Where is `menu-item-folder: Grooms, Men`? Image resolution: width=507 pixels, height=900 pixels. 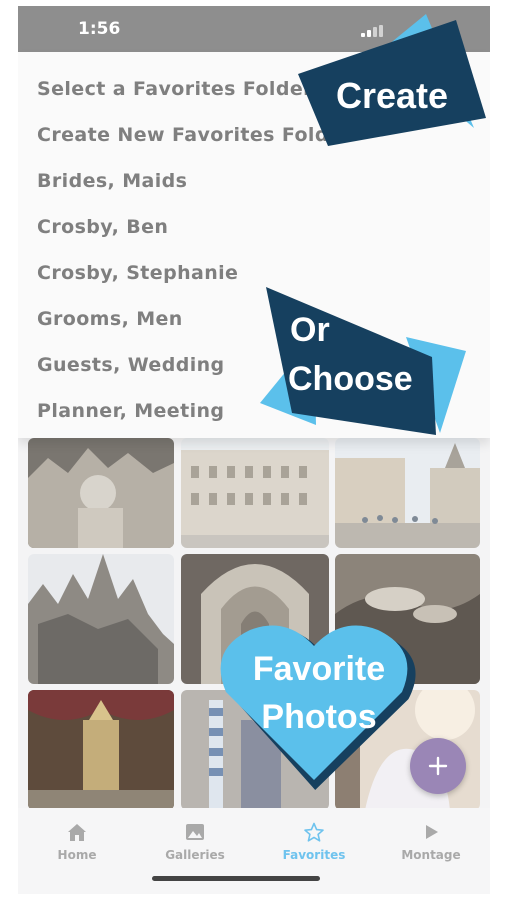
menu-item-folder: Grooms, Men is located at coordinates (110, 319).